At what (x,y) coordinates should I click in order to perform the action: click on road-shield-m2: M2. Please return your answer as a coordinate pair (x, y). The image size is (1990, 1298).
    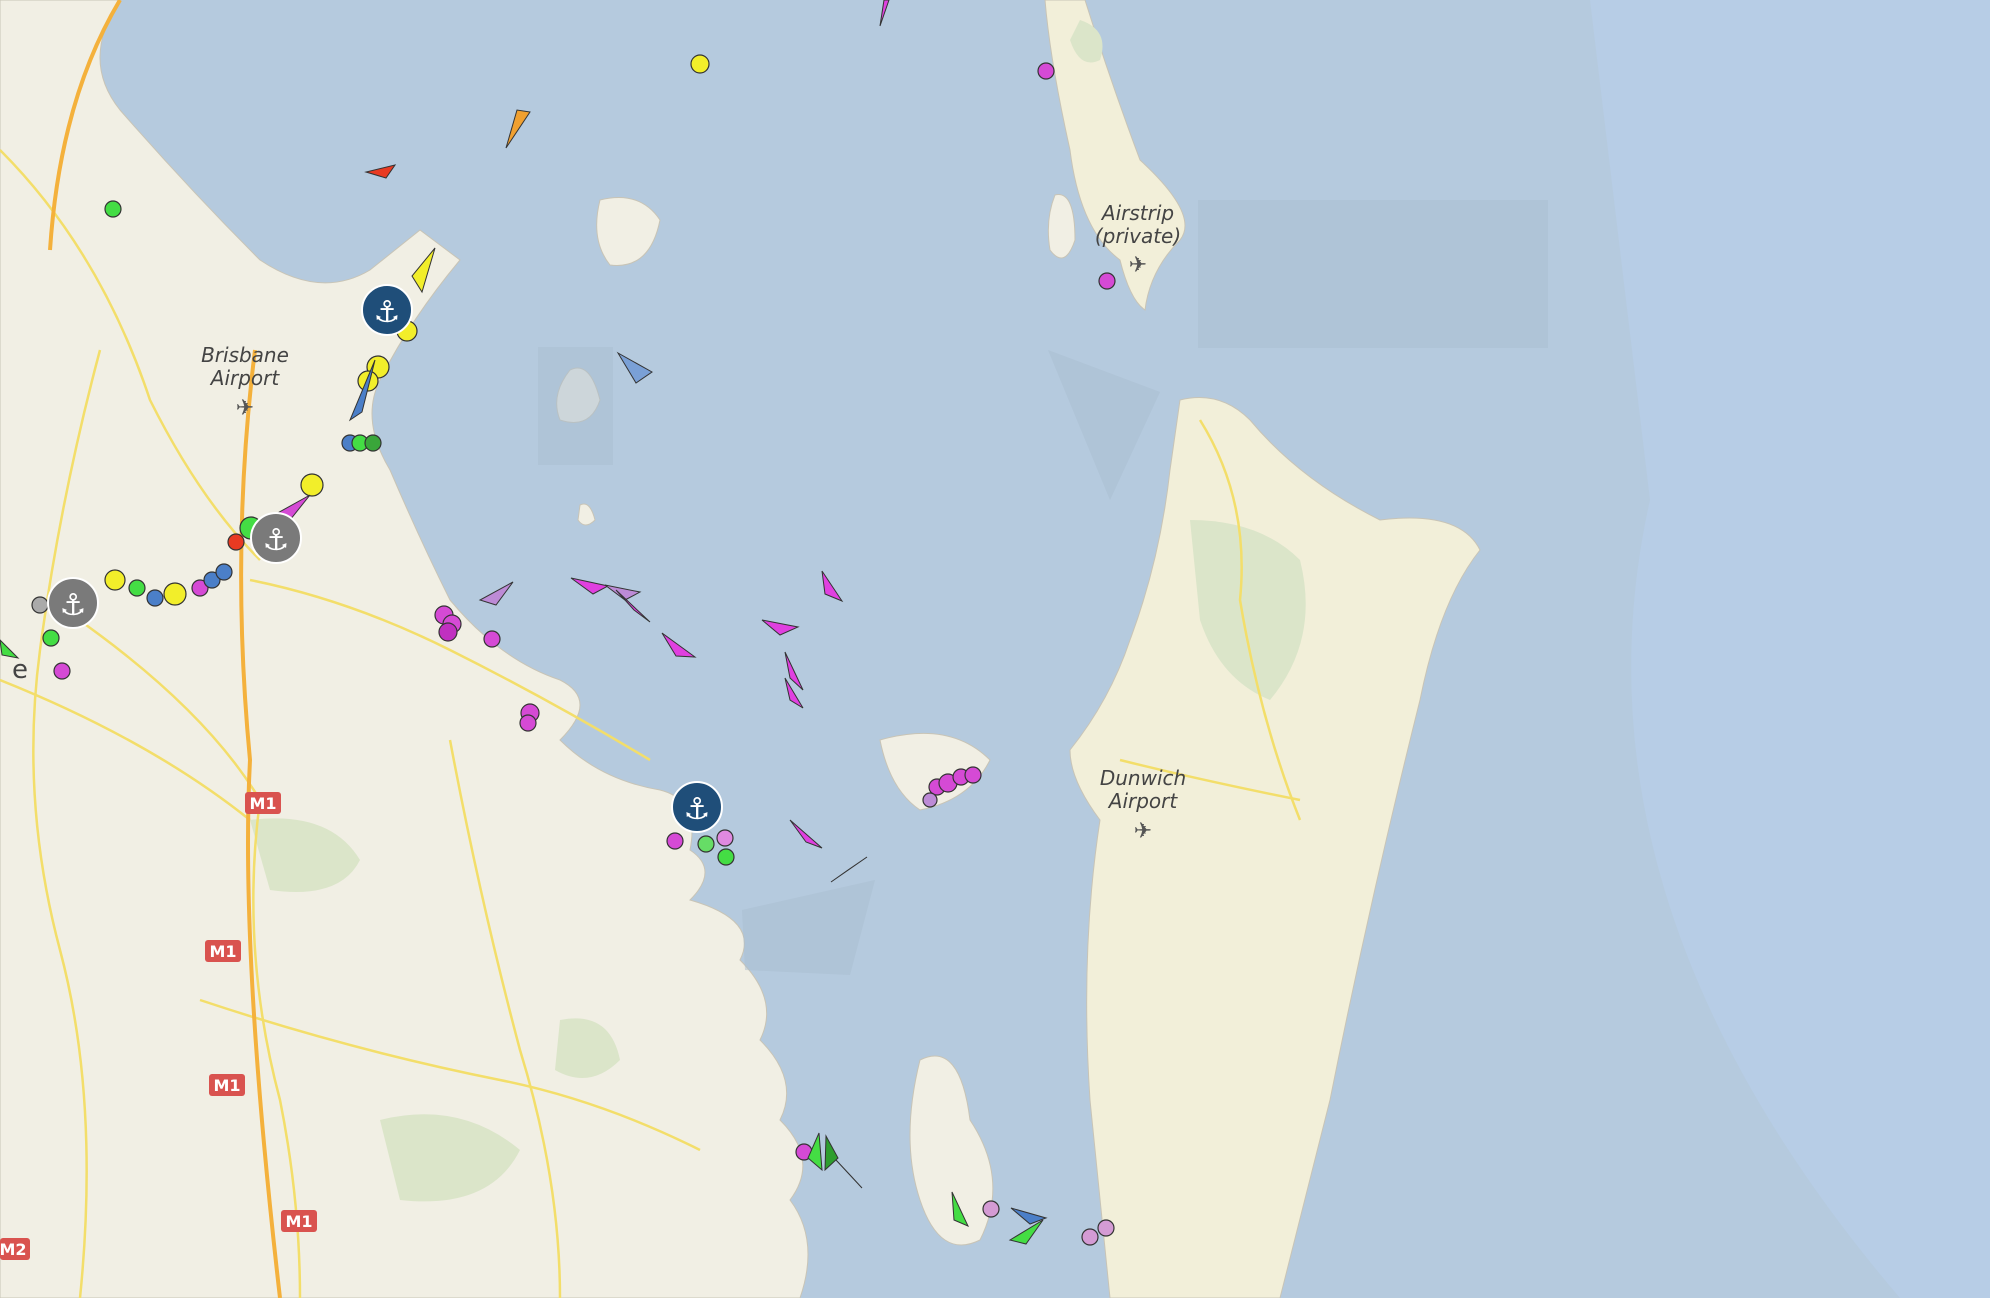
    Looking at the image, I should click on (15, 1249).